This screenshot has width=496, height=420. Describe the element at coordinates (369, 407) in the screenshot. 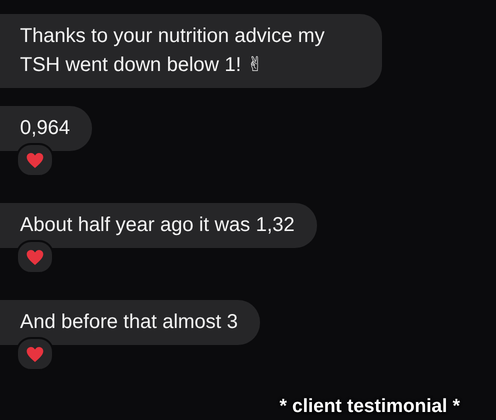

I see `caption-overlay: * client testimonial *` at that location.